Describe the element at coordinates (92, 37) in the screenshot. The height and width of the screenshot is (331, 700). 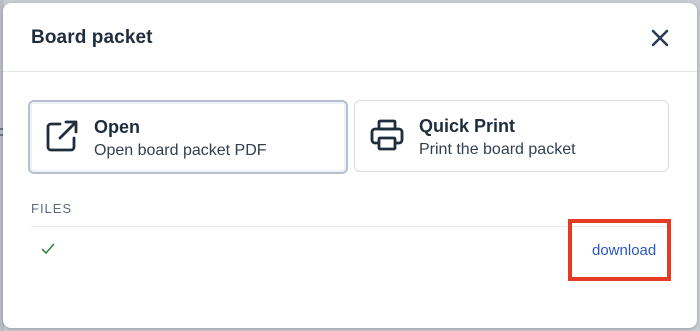
I see `dialog-title: Board packet` at that location.